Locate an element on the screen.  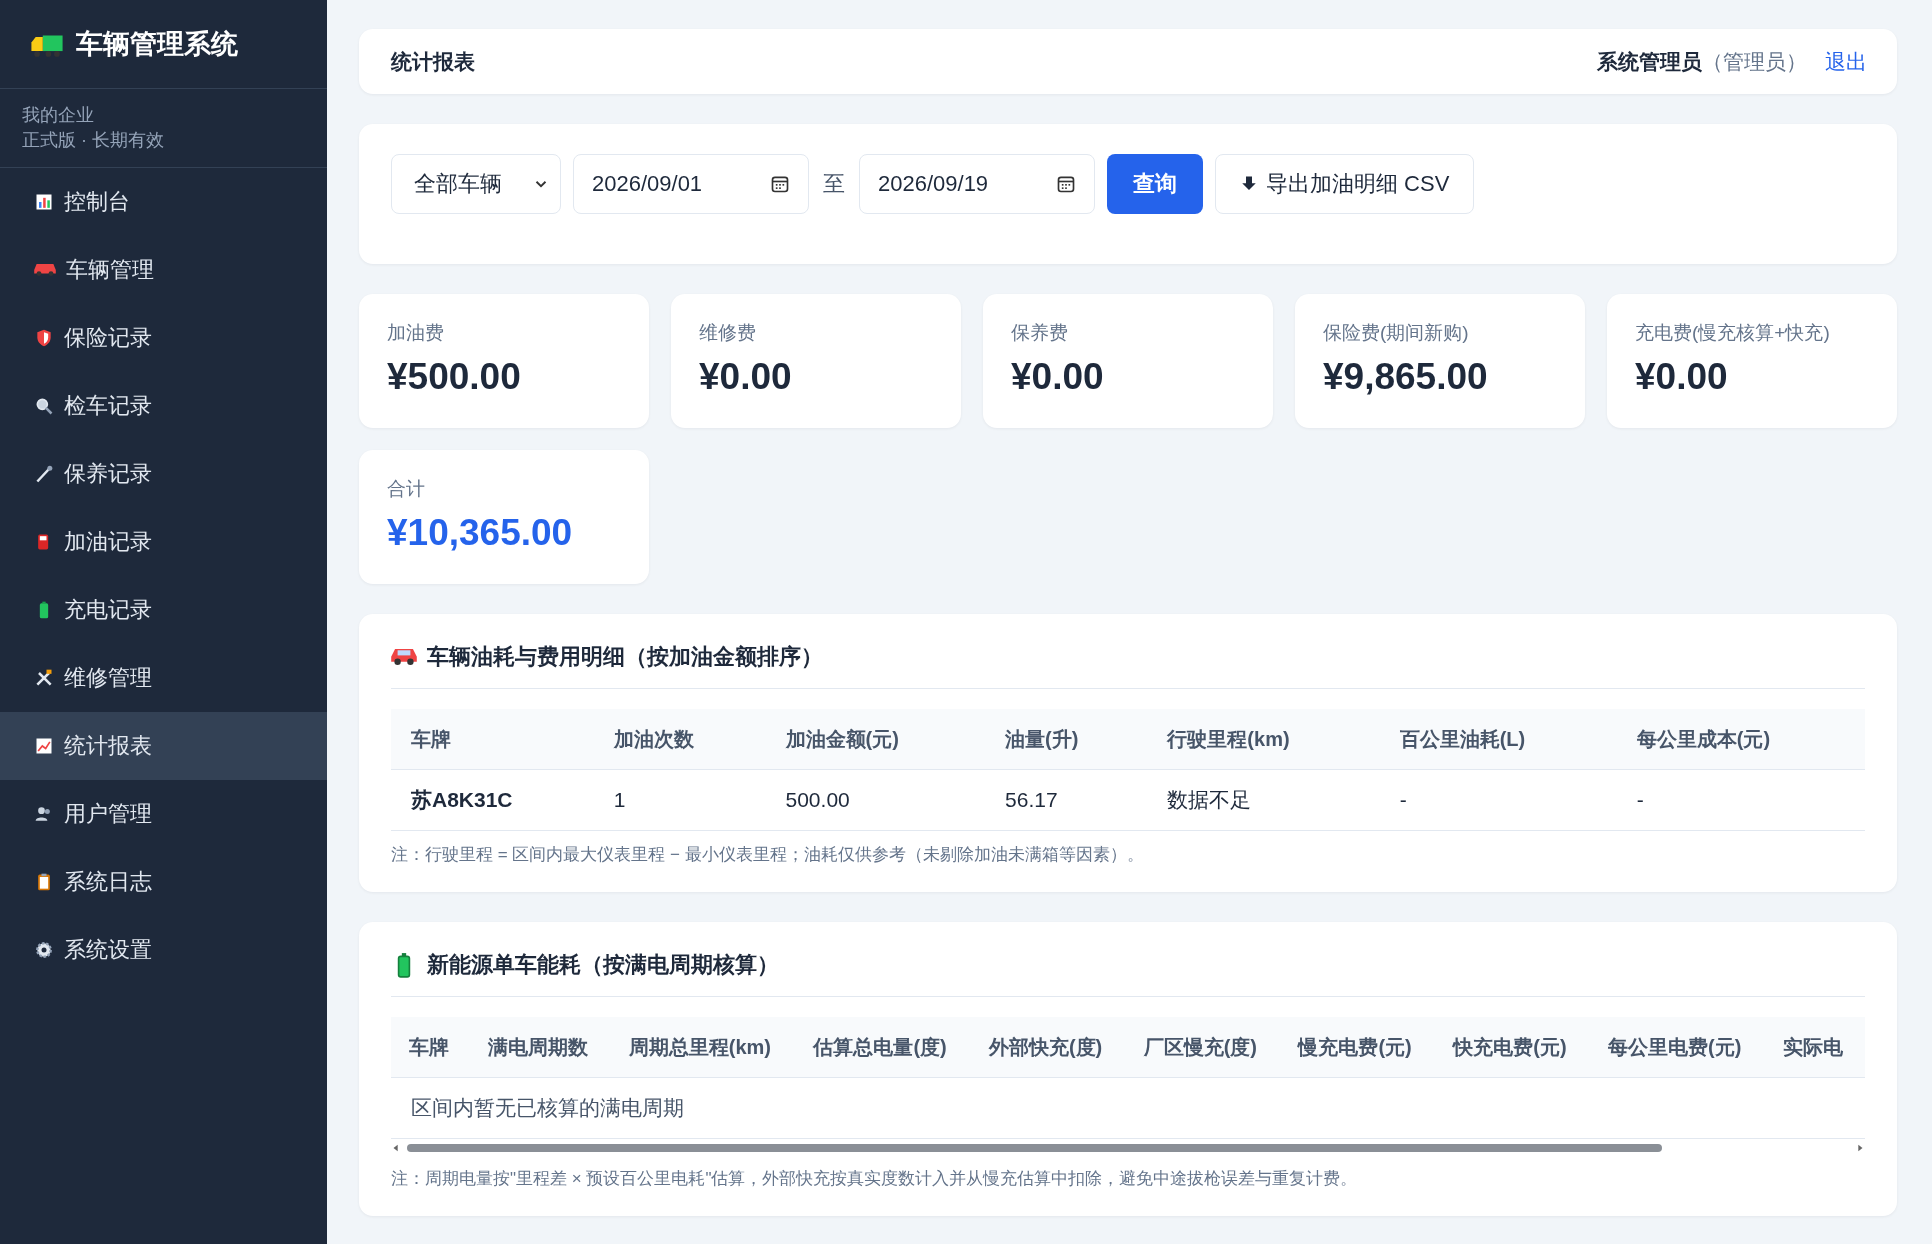
sidebar-item: 保养记录 is located at coordinates (163, 474).